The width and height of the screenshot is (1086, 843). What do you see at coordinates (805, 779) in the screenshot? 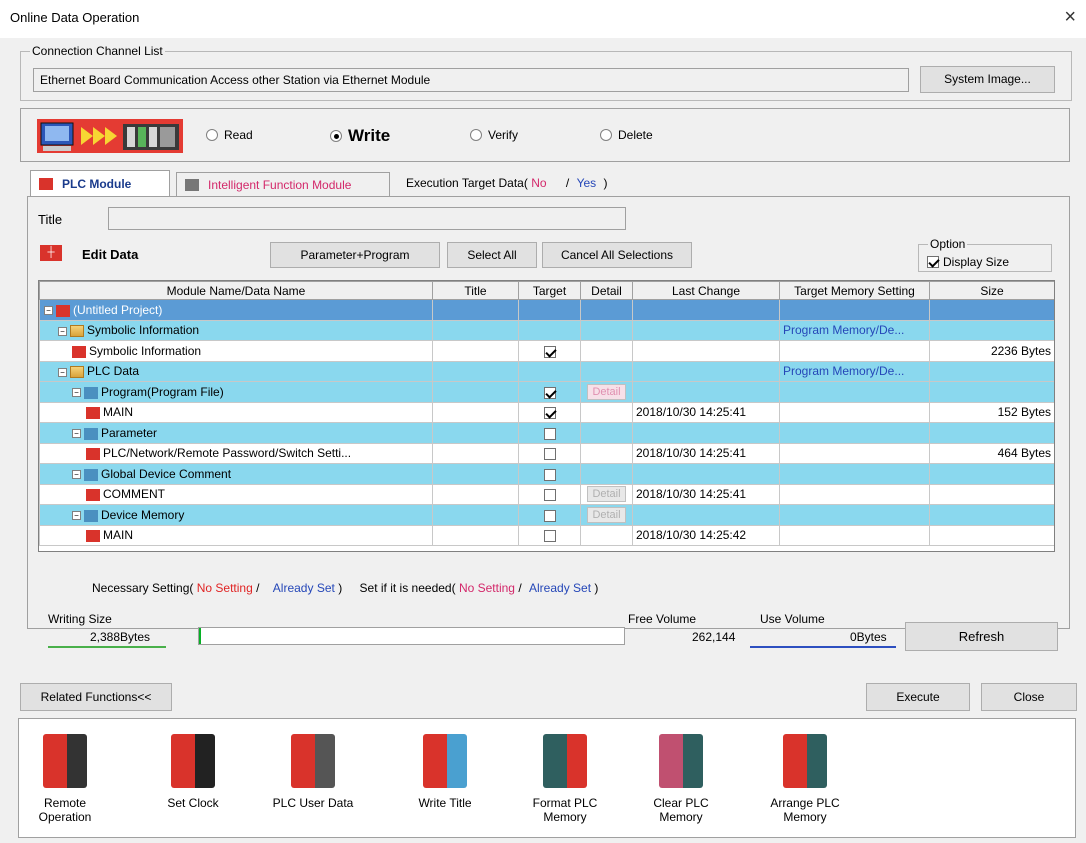
I see `related-function-arrange-plc-memory: Arrange PLC Memory` at bounding box center [805, 779].